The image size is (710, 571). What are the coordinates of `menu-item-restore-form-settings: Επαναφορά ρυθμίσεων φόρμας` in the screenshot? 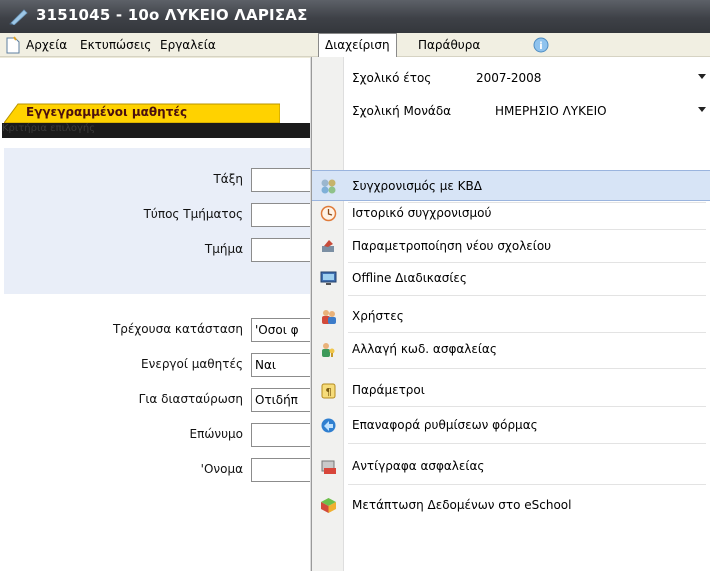 It's located at (511, 425).